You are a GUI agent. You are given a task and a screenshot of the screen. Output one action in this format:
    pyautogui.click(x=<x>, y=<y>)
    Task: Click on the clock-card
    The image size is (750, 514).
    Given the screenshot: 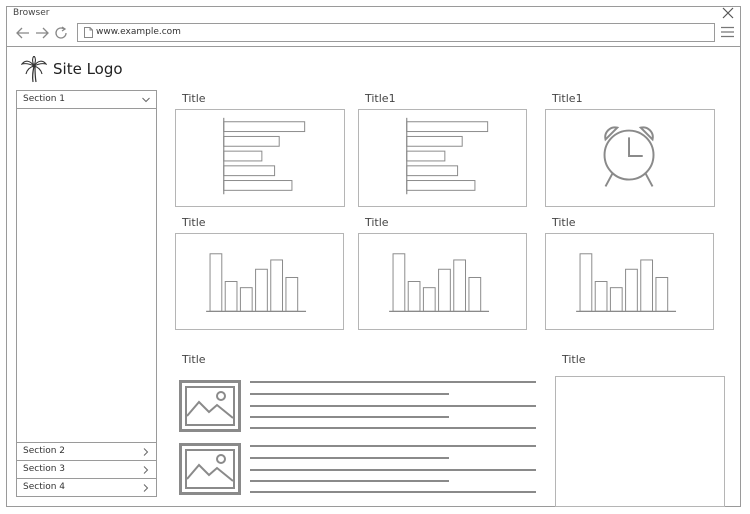 What is the action you would take?
    pyautogui.click(x=630, y=158)
    